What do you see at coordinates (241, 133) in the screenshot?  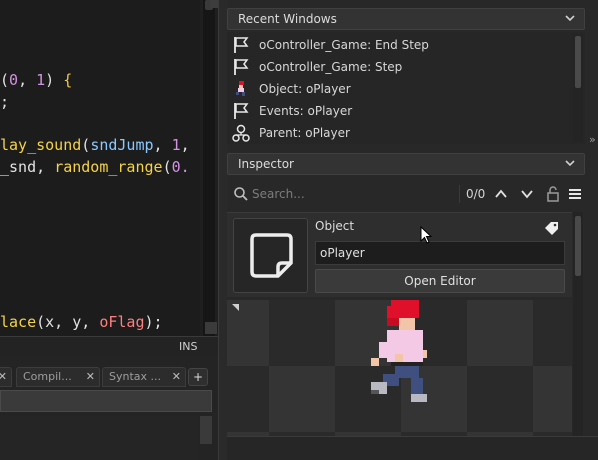 I see `parent-icon` at bounding box center [241, 133].